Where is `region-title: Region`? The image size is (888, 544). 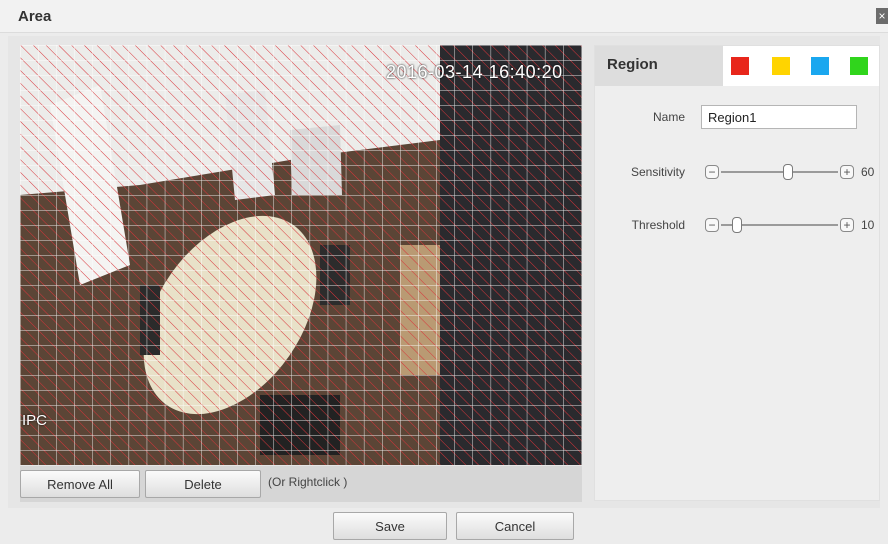
region-title: Region is located at coordinates (632, 64).